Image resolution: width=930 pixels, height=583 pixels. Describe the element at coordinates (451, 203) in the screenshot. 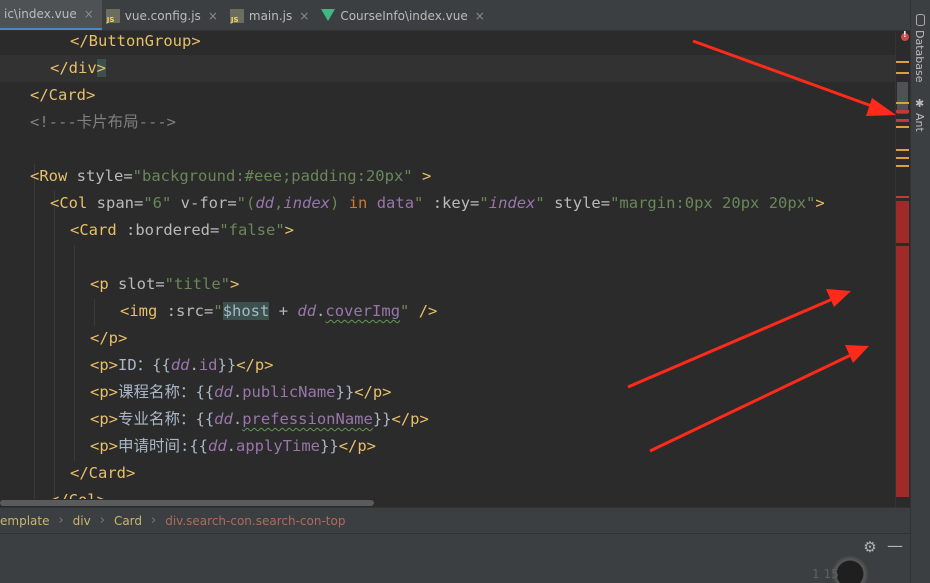

I see `code-token: :key=` at that location.